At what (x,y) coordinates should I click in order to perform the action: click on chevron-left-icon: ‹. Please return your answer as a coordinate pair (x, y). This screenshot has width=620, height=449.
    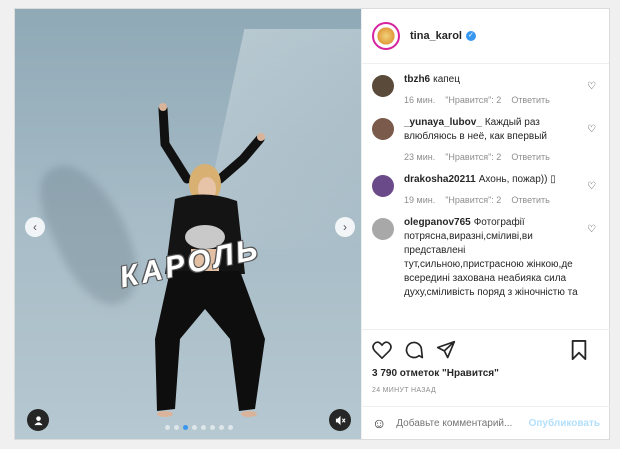
    Looking at the image, I should click on (35, 227).